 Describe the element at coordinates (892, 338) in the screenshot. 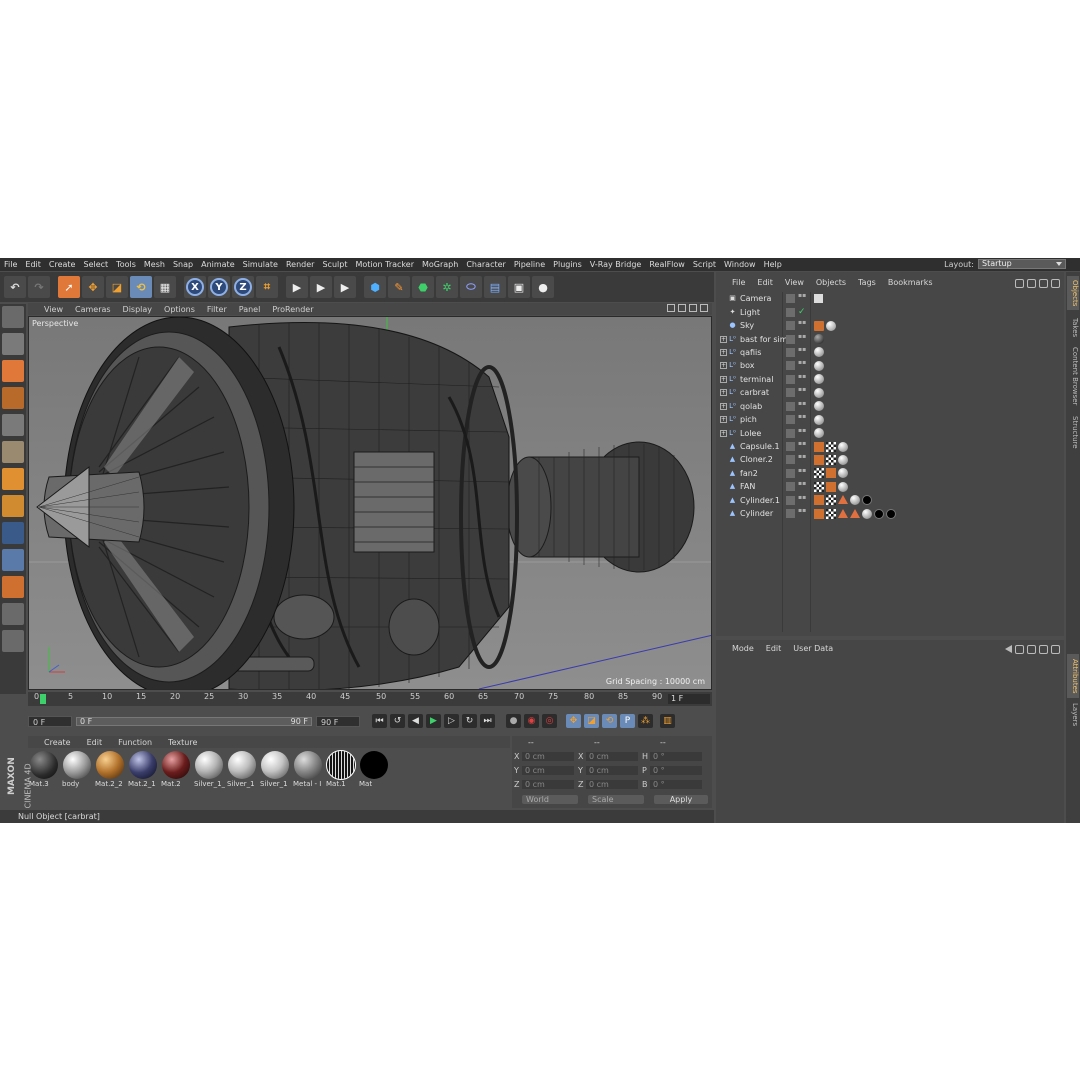

I see `object-row-bast-for-sim: + L⁰ bast for sim ▪▪` at that location.